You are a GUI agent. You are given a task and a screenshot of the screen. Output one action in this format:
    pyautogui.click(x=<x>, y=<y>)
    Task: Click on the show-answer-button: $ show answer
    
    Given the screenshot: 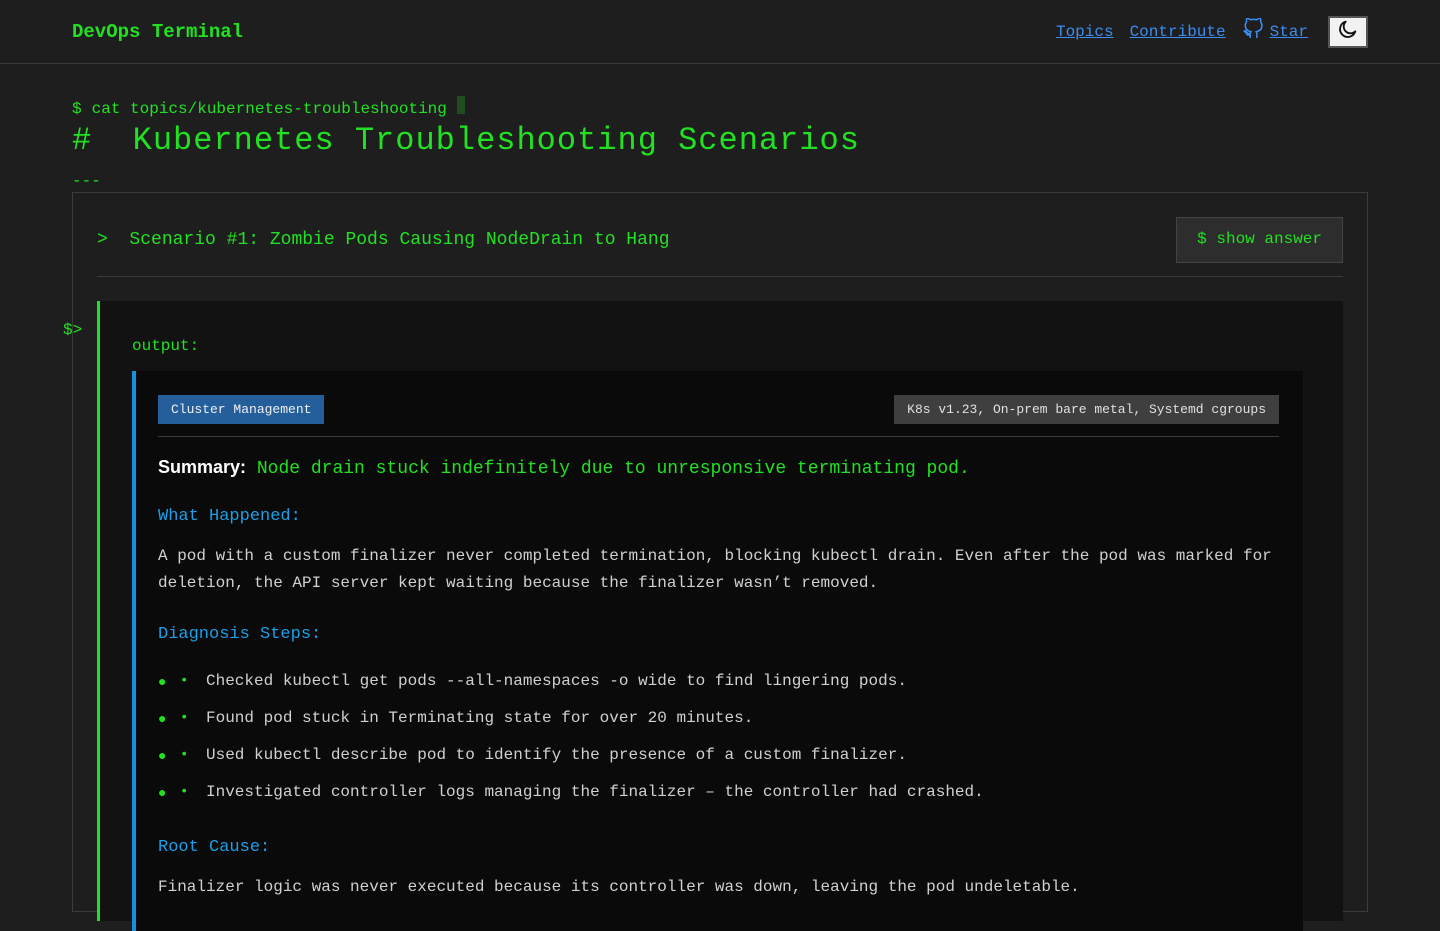 What is the action you would take?
    pyautogui.click(x=1259, y=240)
    